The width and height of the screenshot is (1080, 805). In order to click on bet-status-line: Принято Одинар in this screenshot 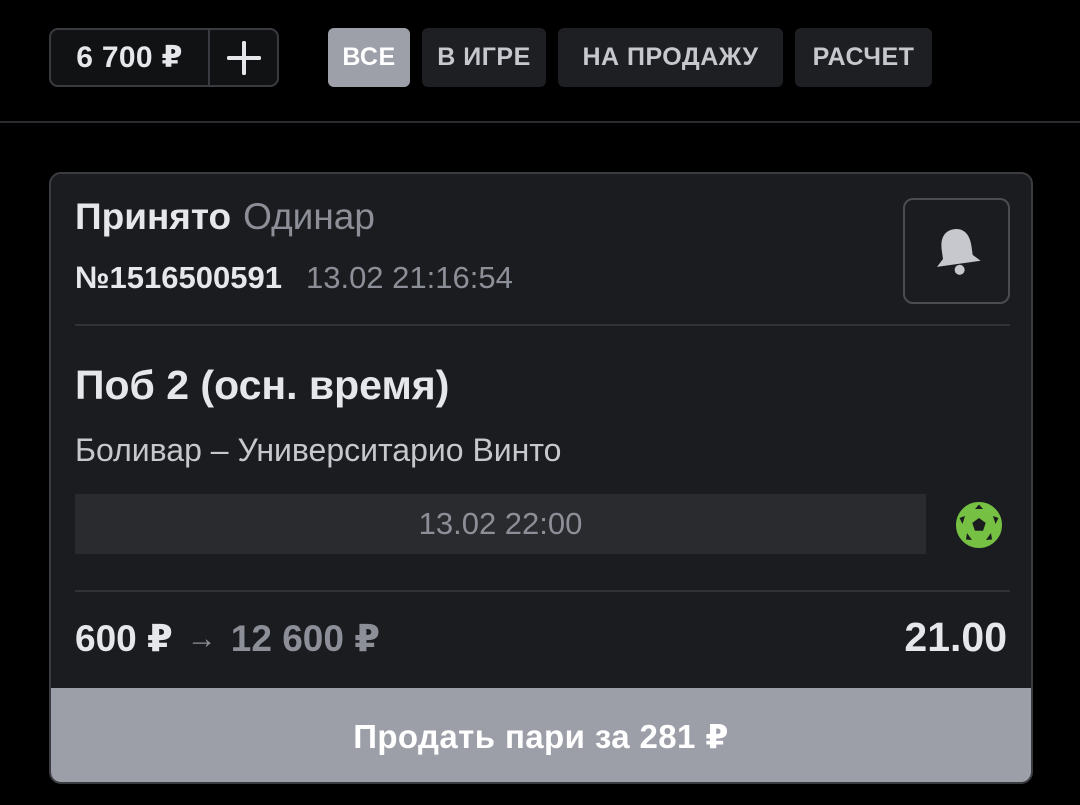, I will do `click(225, 217)`.